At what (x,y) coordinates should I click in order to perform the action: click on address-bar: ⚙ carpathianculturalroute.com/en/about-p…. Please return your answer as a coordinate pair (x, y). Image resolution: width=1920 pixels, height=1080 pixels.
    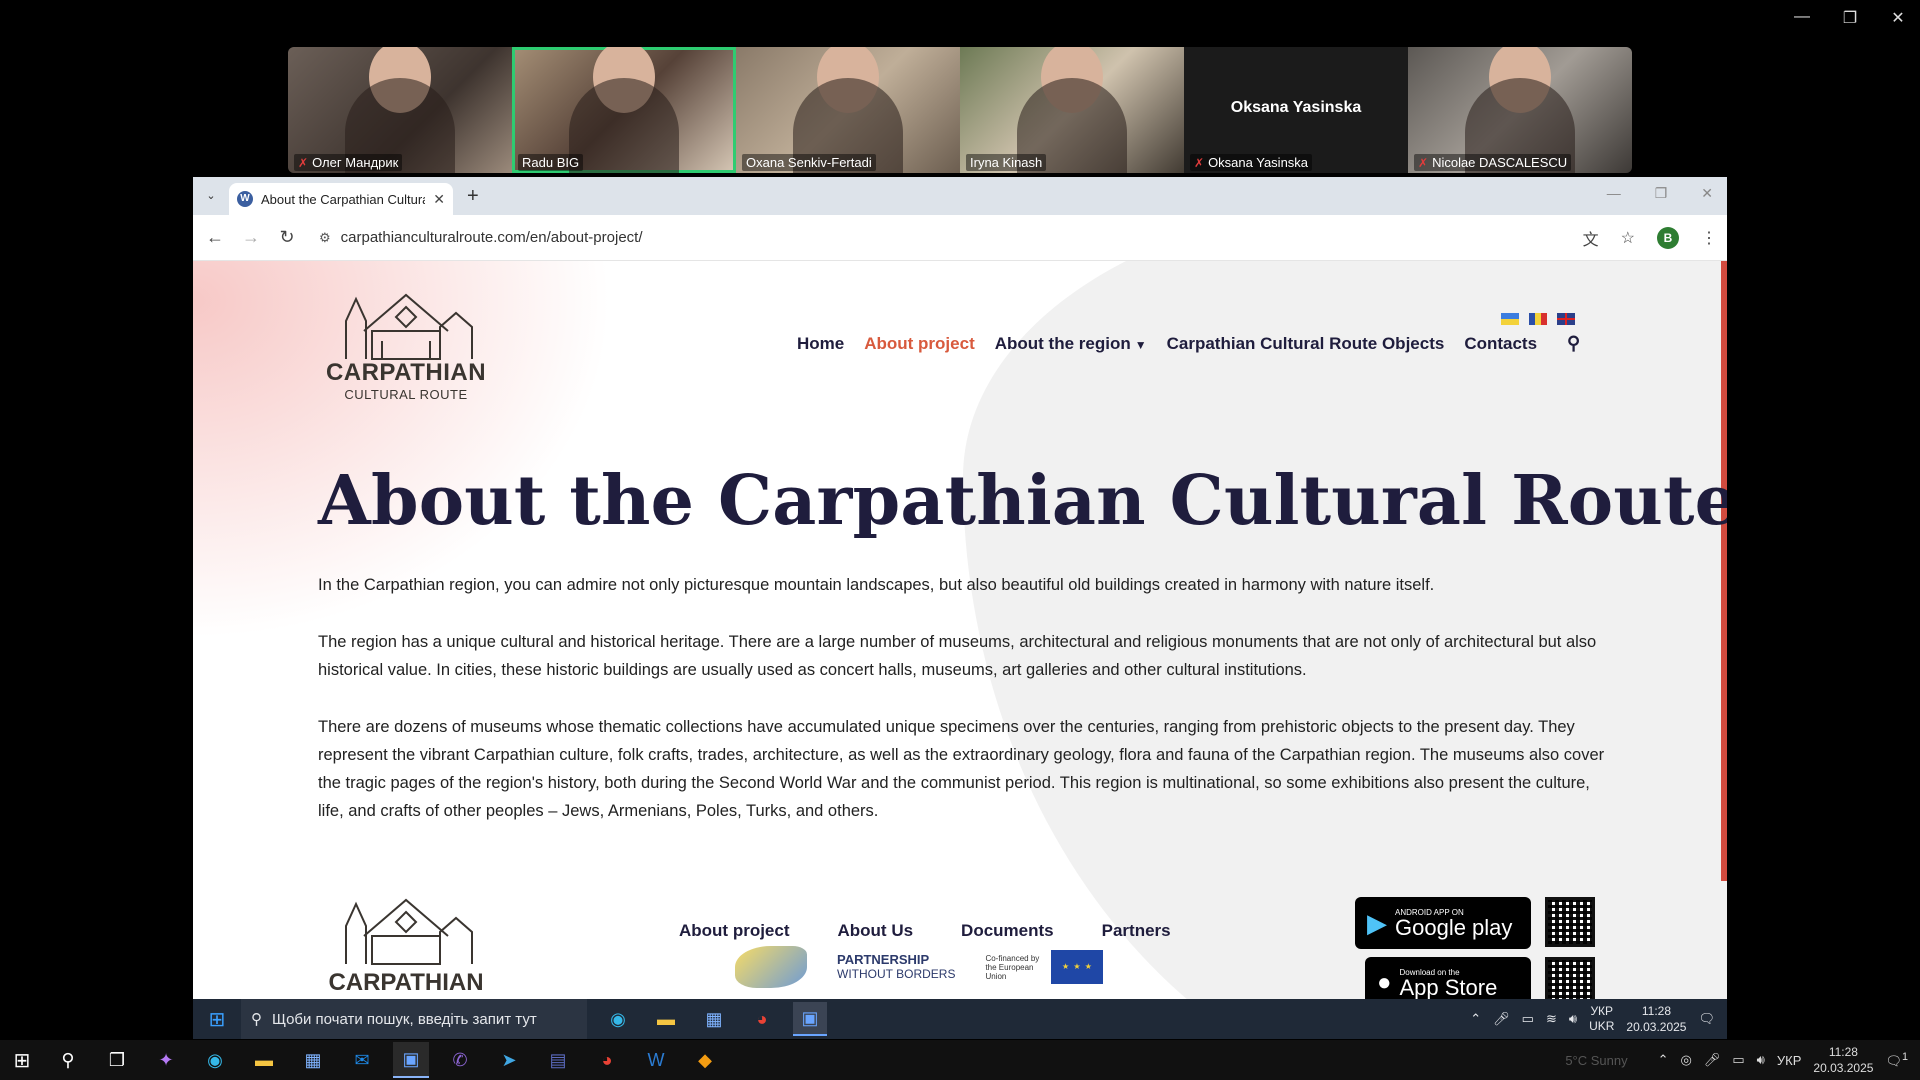
    Looking at the image, I should click on (941, 237).